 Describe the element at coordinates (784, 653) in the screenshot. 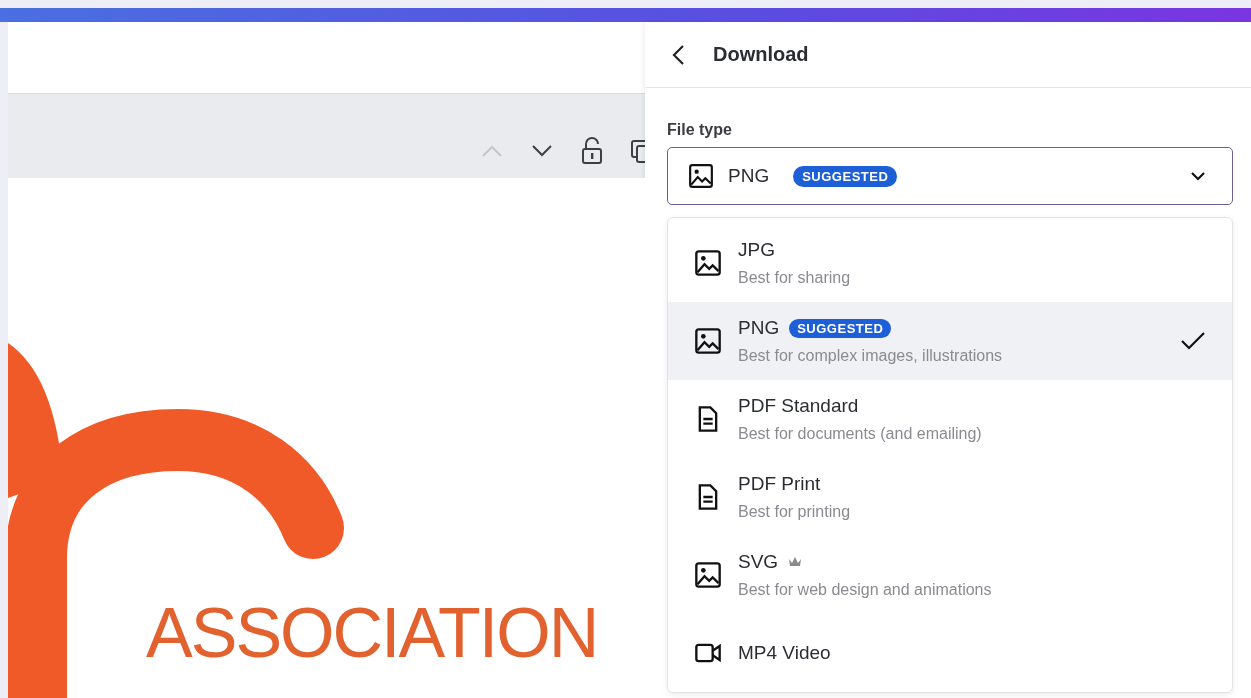

I see `option-name: MP4 Video` at that location.